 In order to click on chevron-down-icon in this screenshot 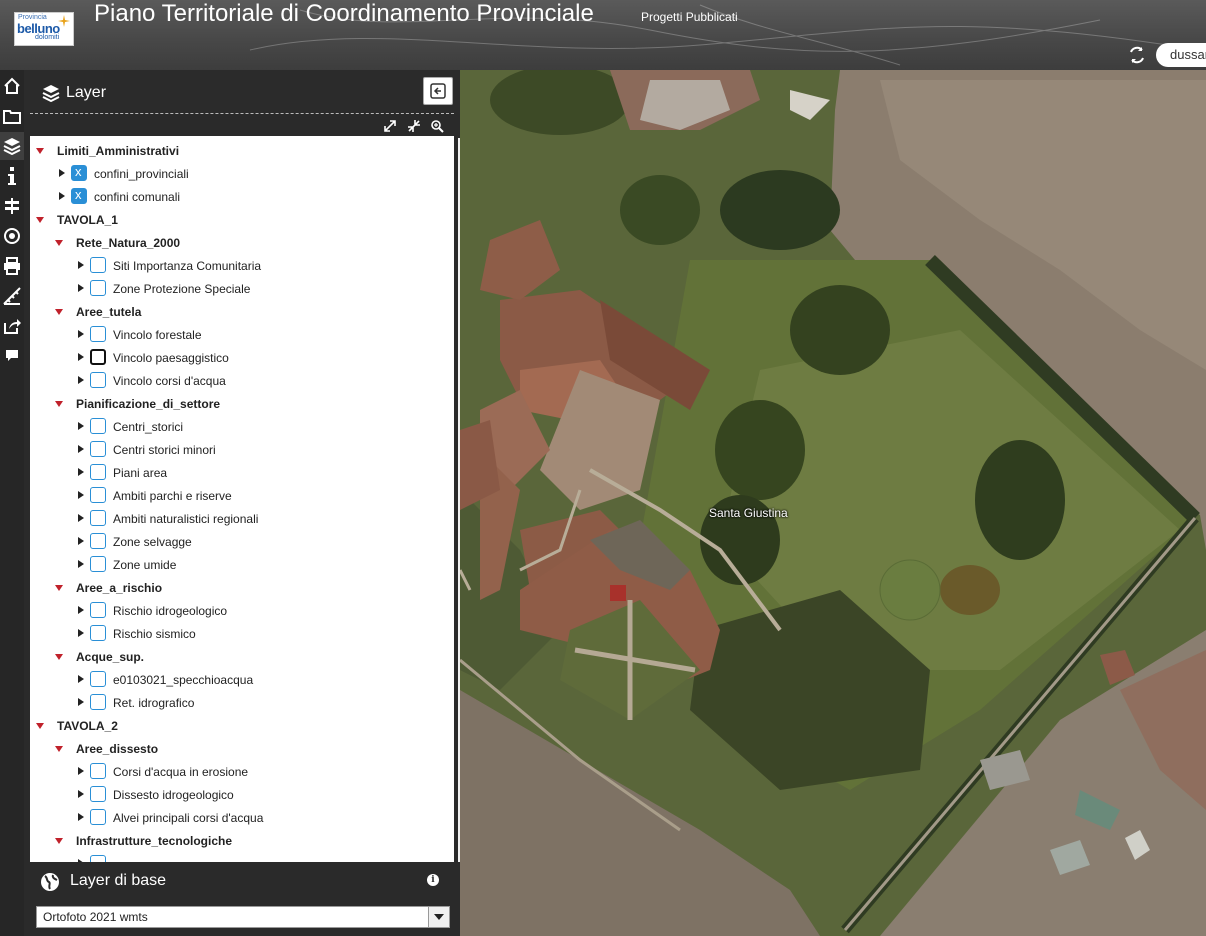, I will do `click(438, 917)`.